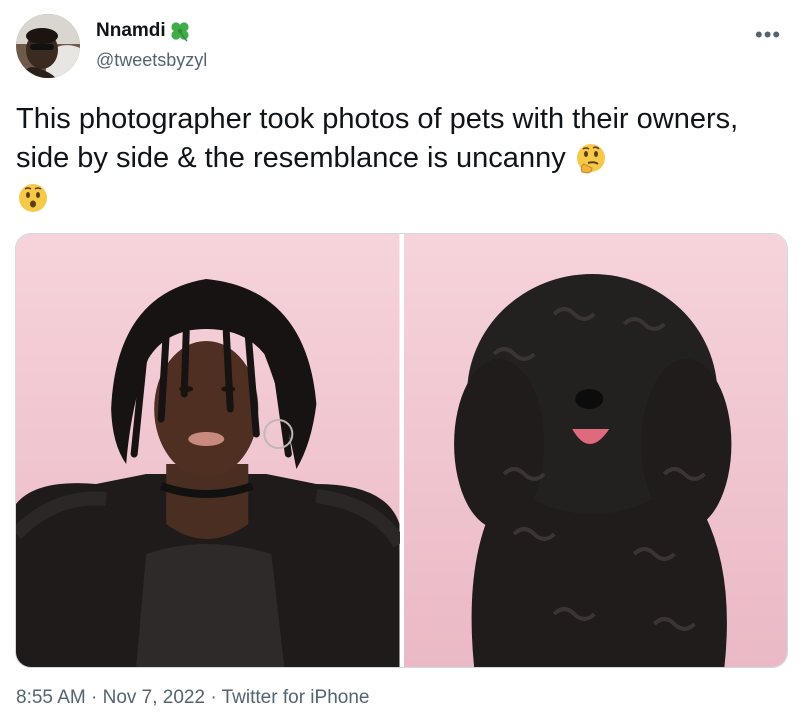  Describe the element at coordinates (180, 32) in the screenshot. I see `four-leaf-clover-icon` at that location.